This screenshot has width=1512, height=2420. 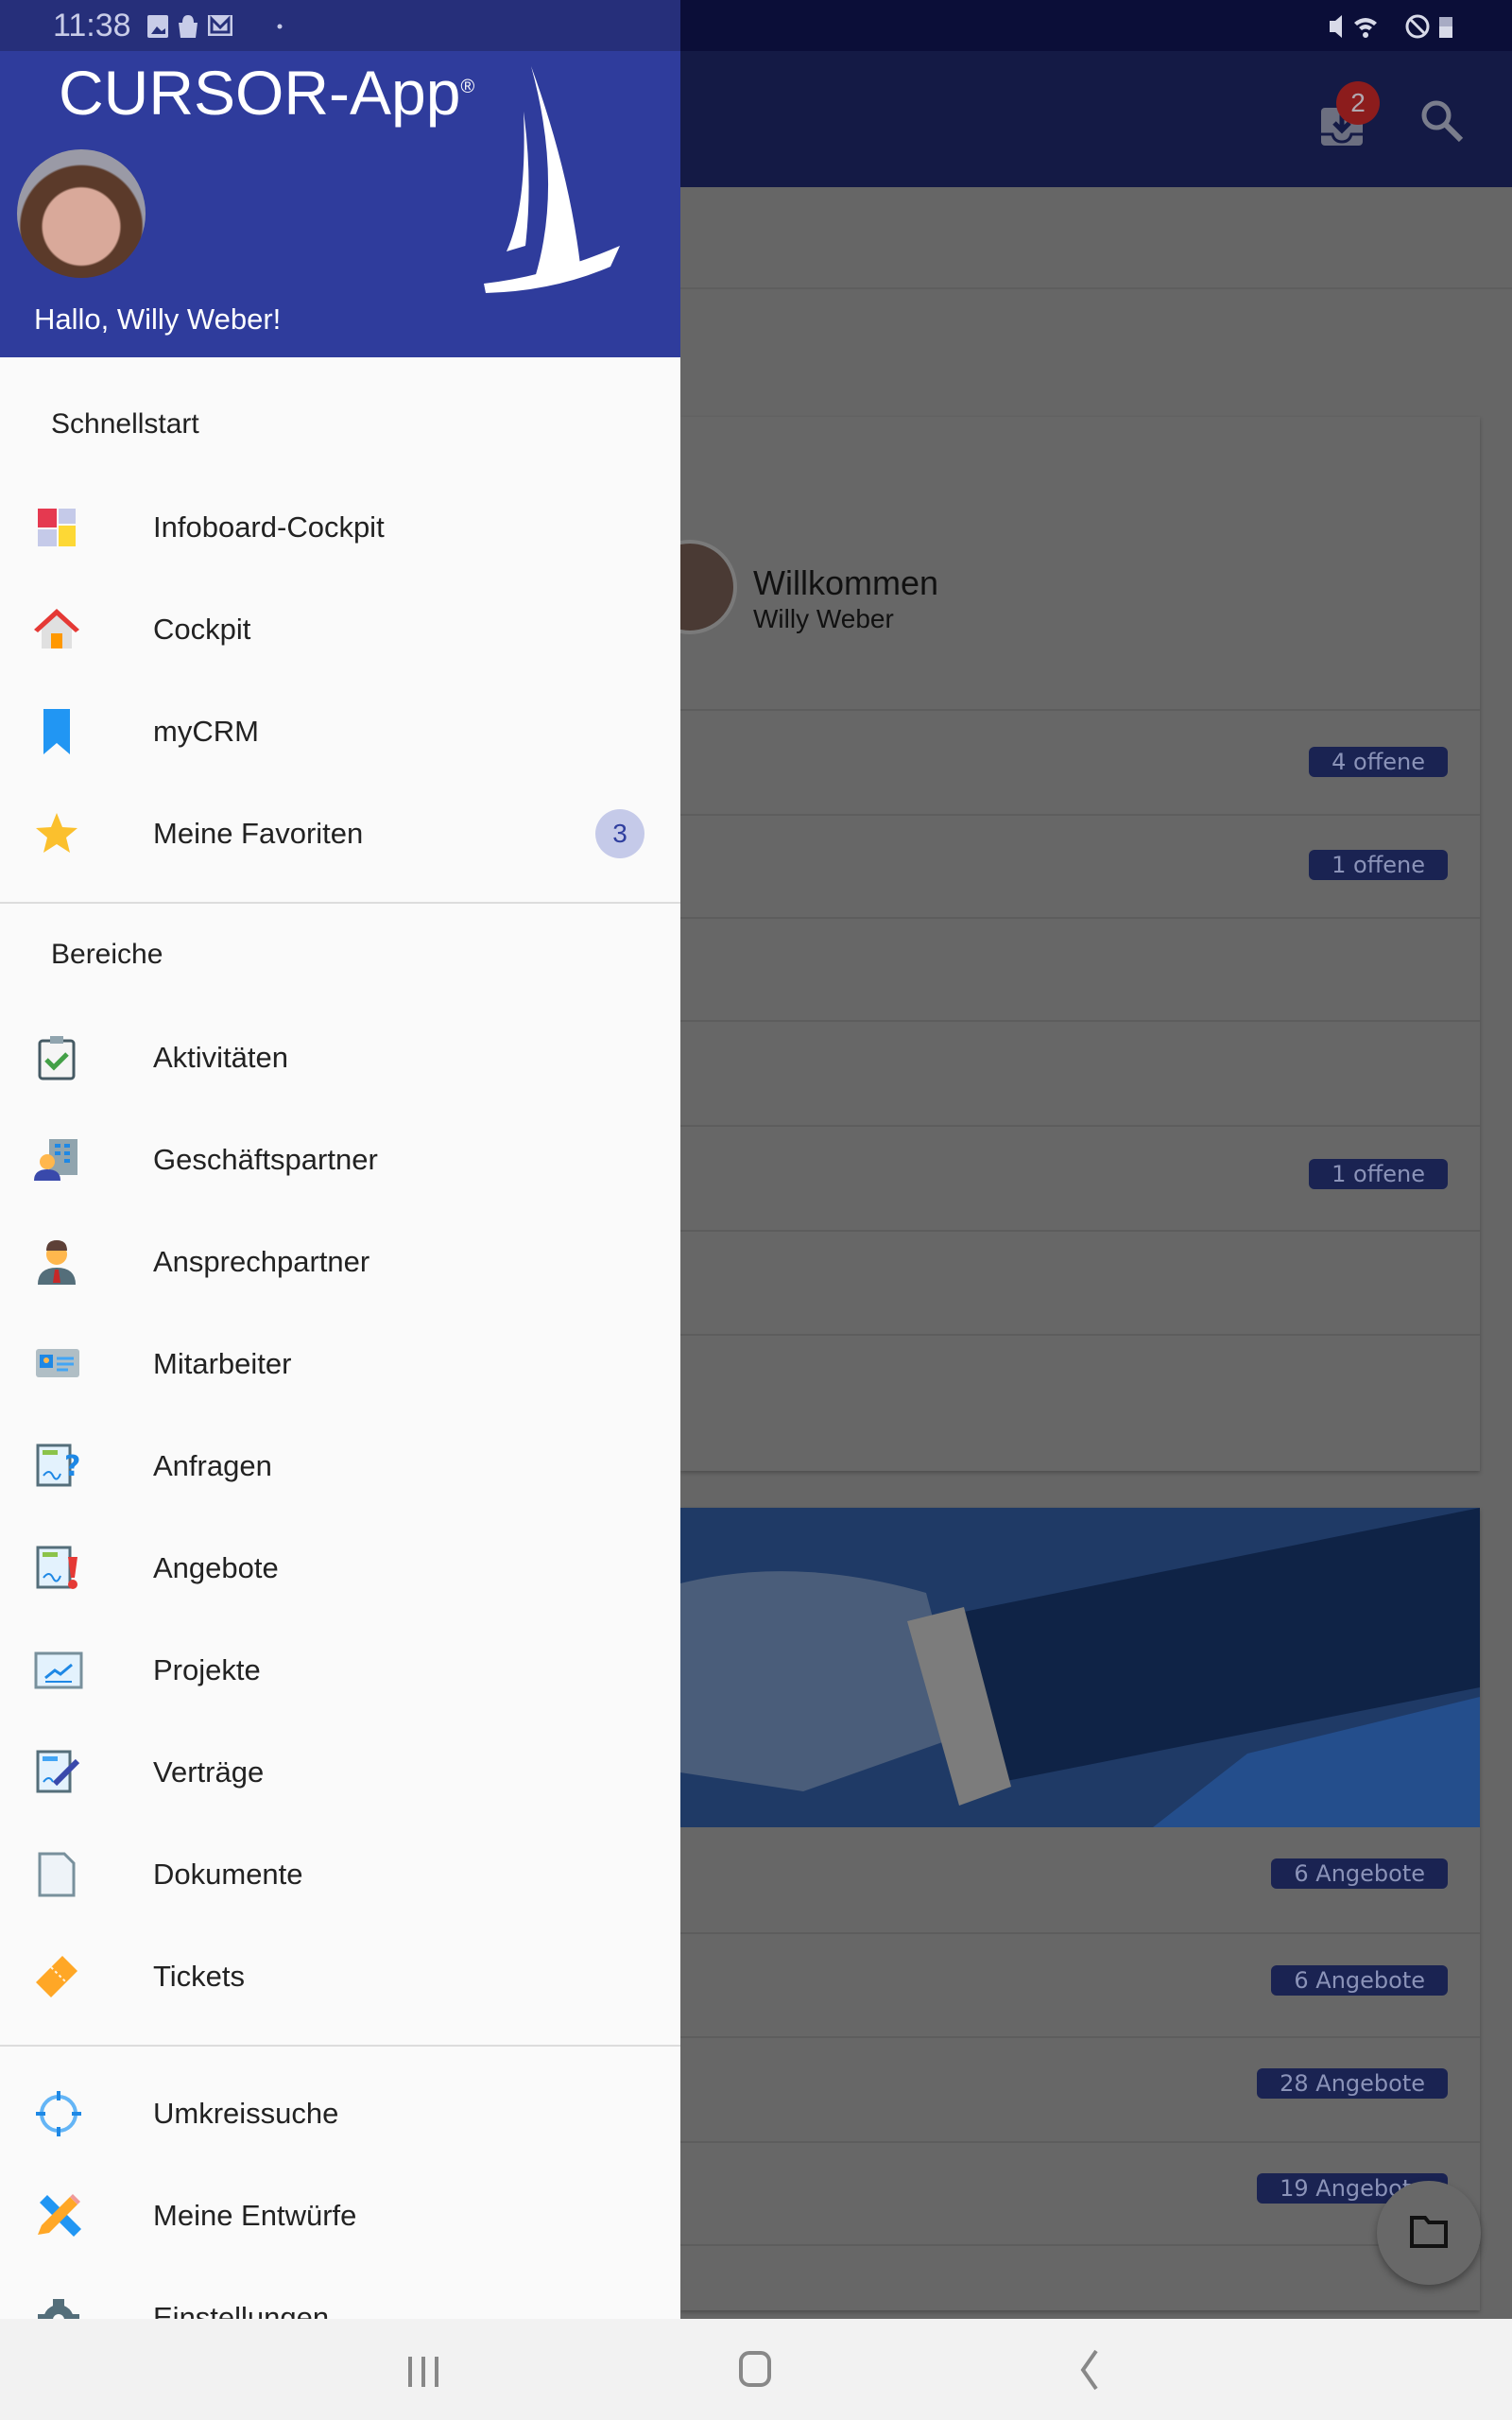 What do you see at coordinates (340, 1466) in the screenshot?
I see `menu-item-anfragen: ? Anfragen` at bounding box center [340, 1466].